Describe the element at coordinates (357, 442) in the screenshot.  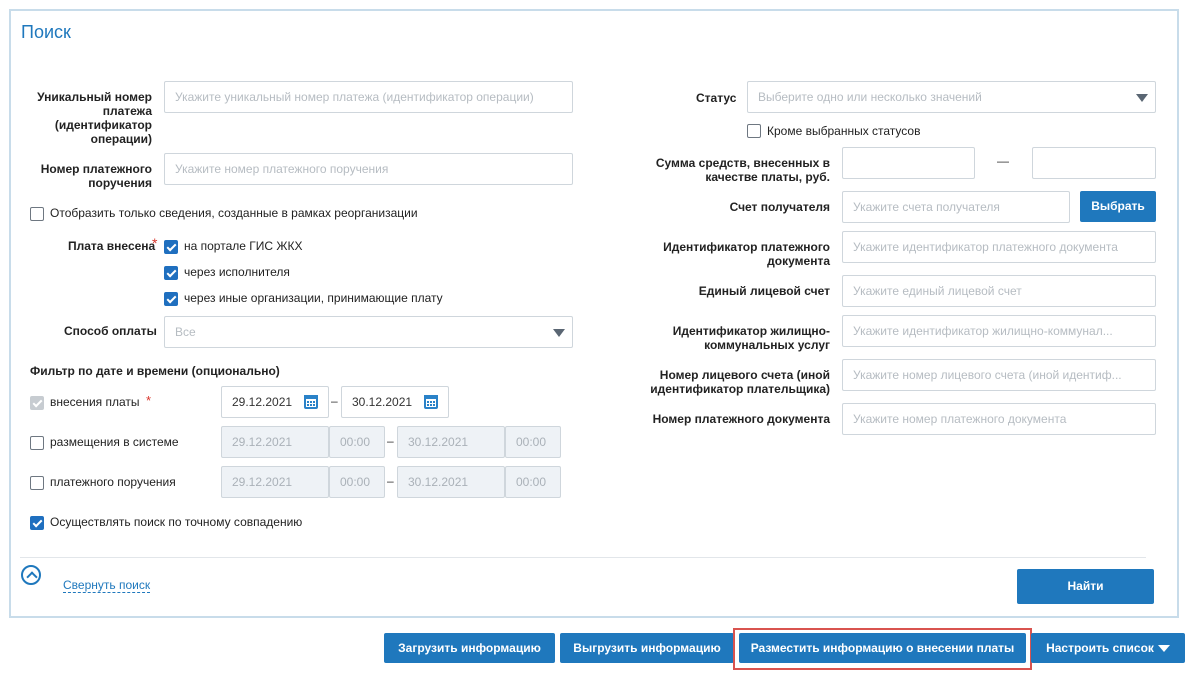
I see `placement-time-from-input: 00:00` at that location.